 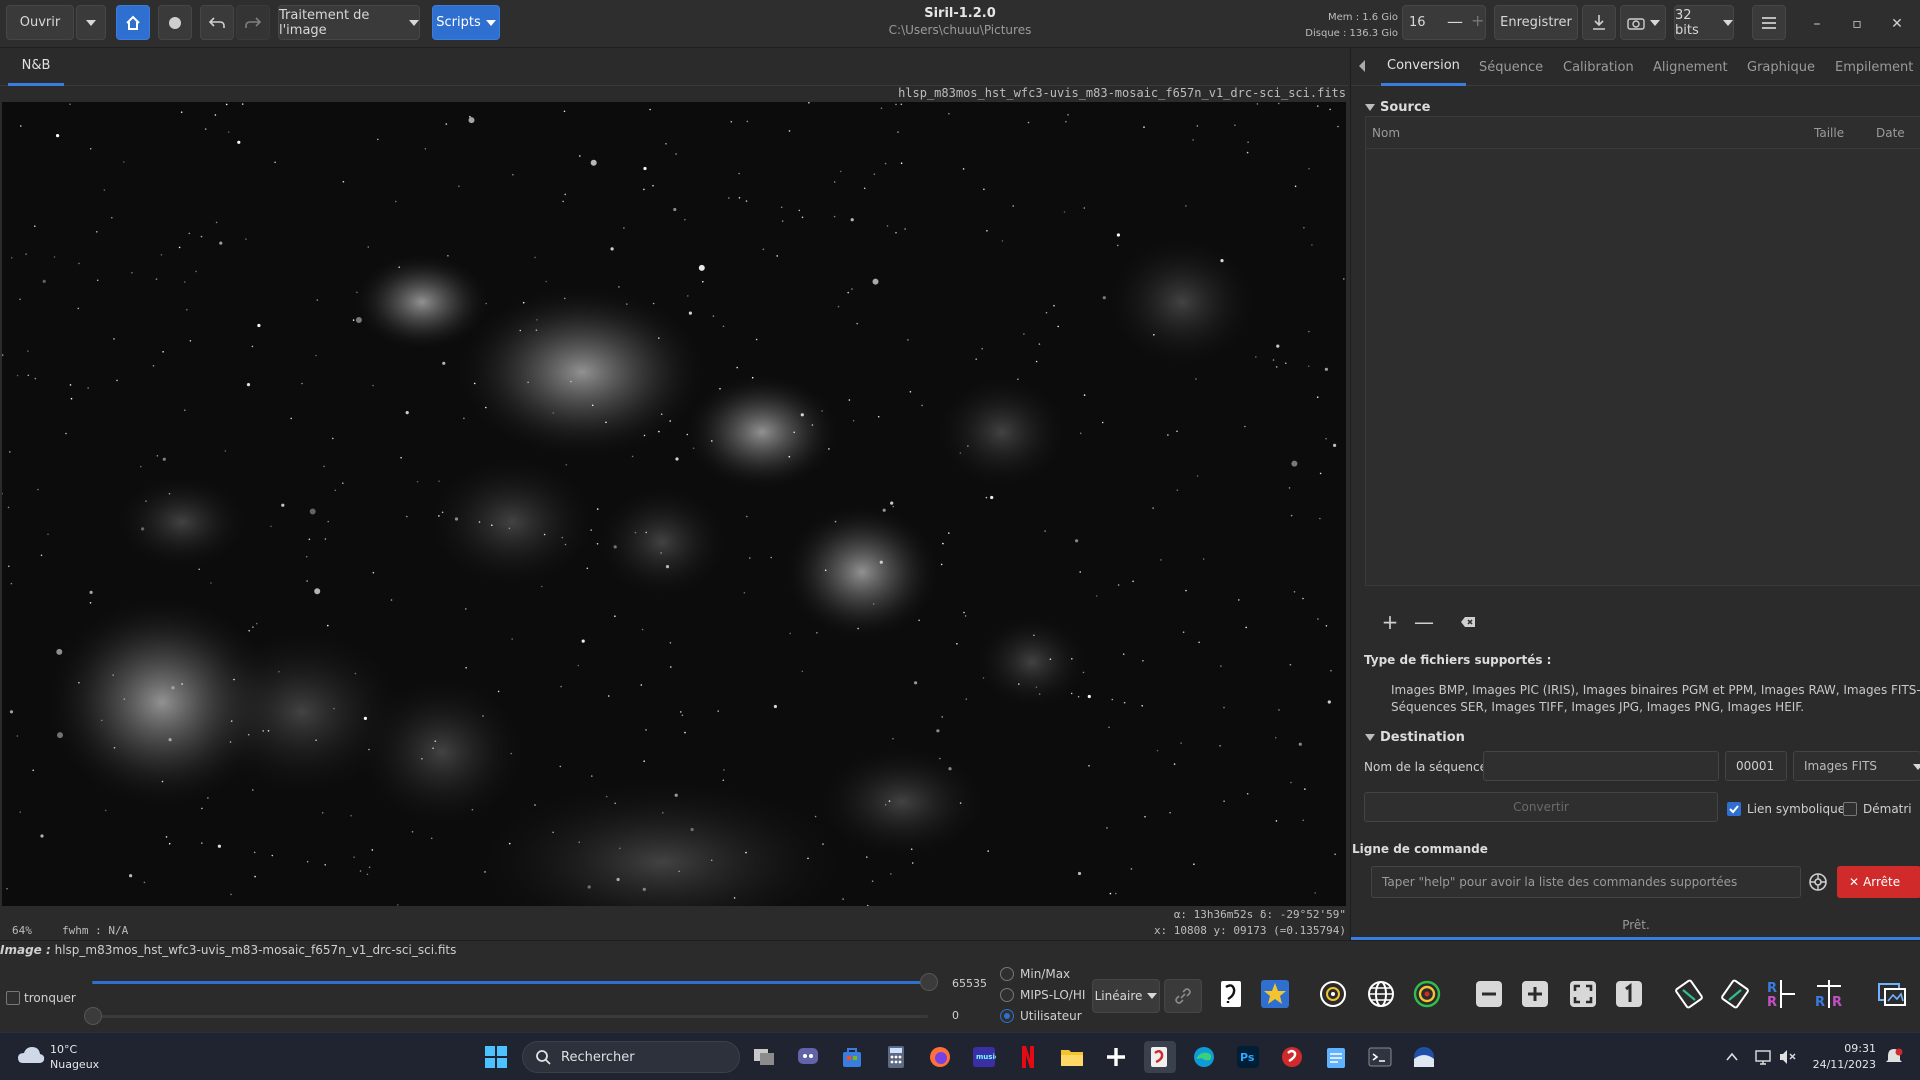 What do you see at coordinates (1333, 994) in the screenshot?
I see `psf-icon` at bounding box center [1333, 994].